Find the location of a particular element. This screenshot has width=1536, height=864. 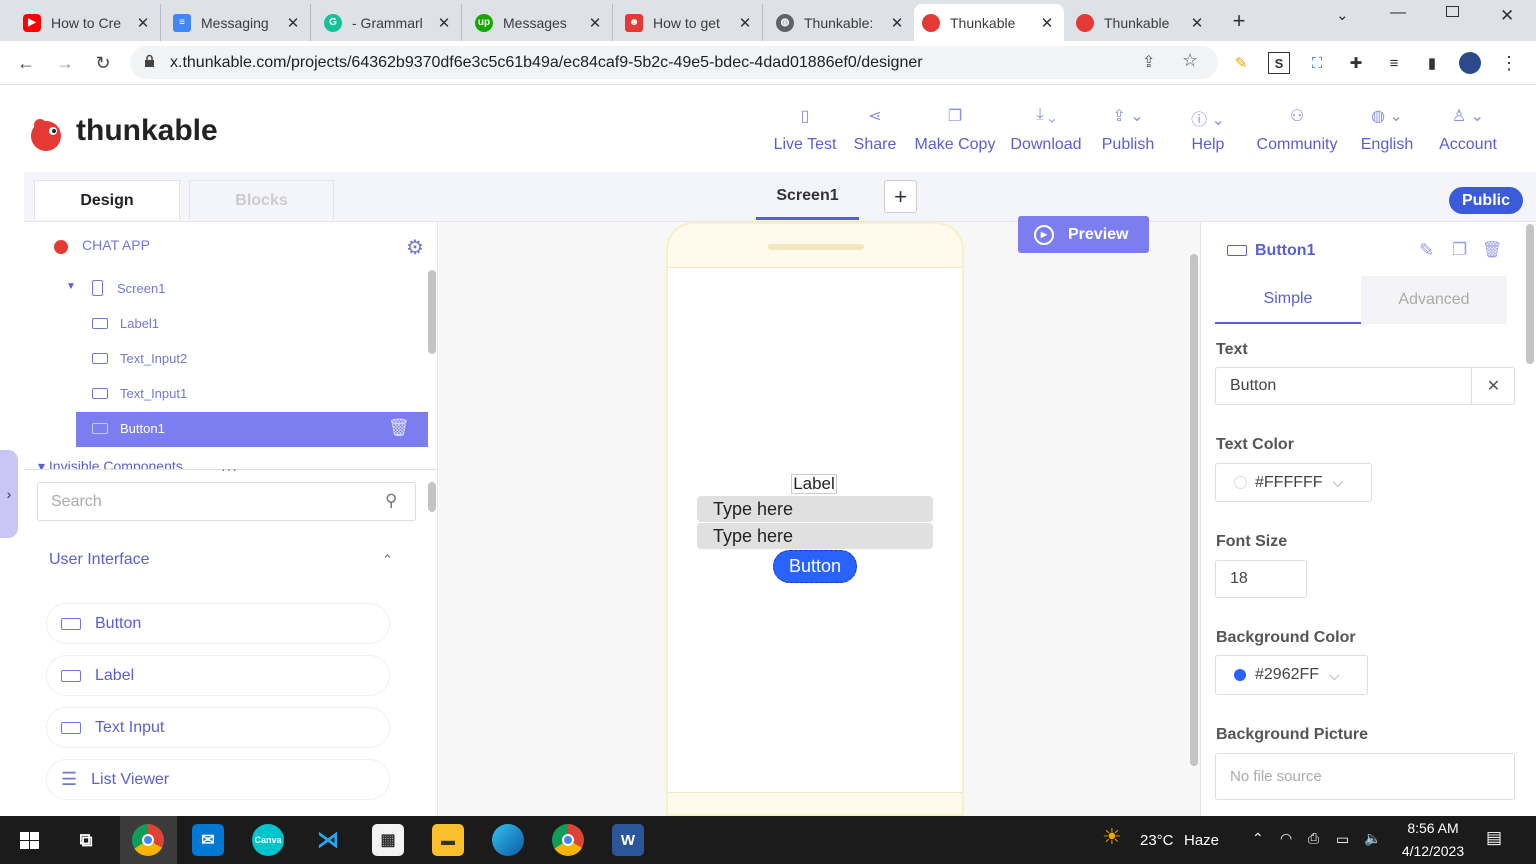

resize-handle: ··· is located at coordinates (229, 469).